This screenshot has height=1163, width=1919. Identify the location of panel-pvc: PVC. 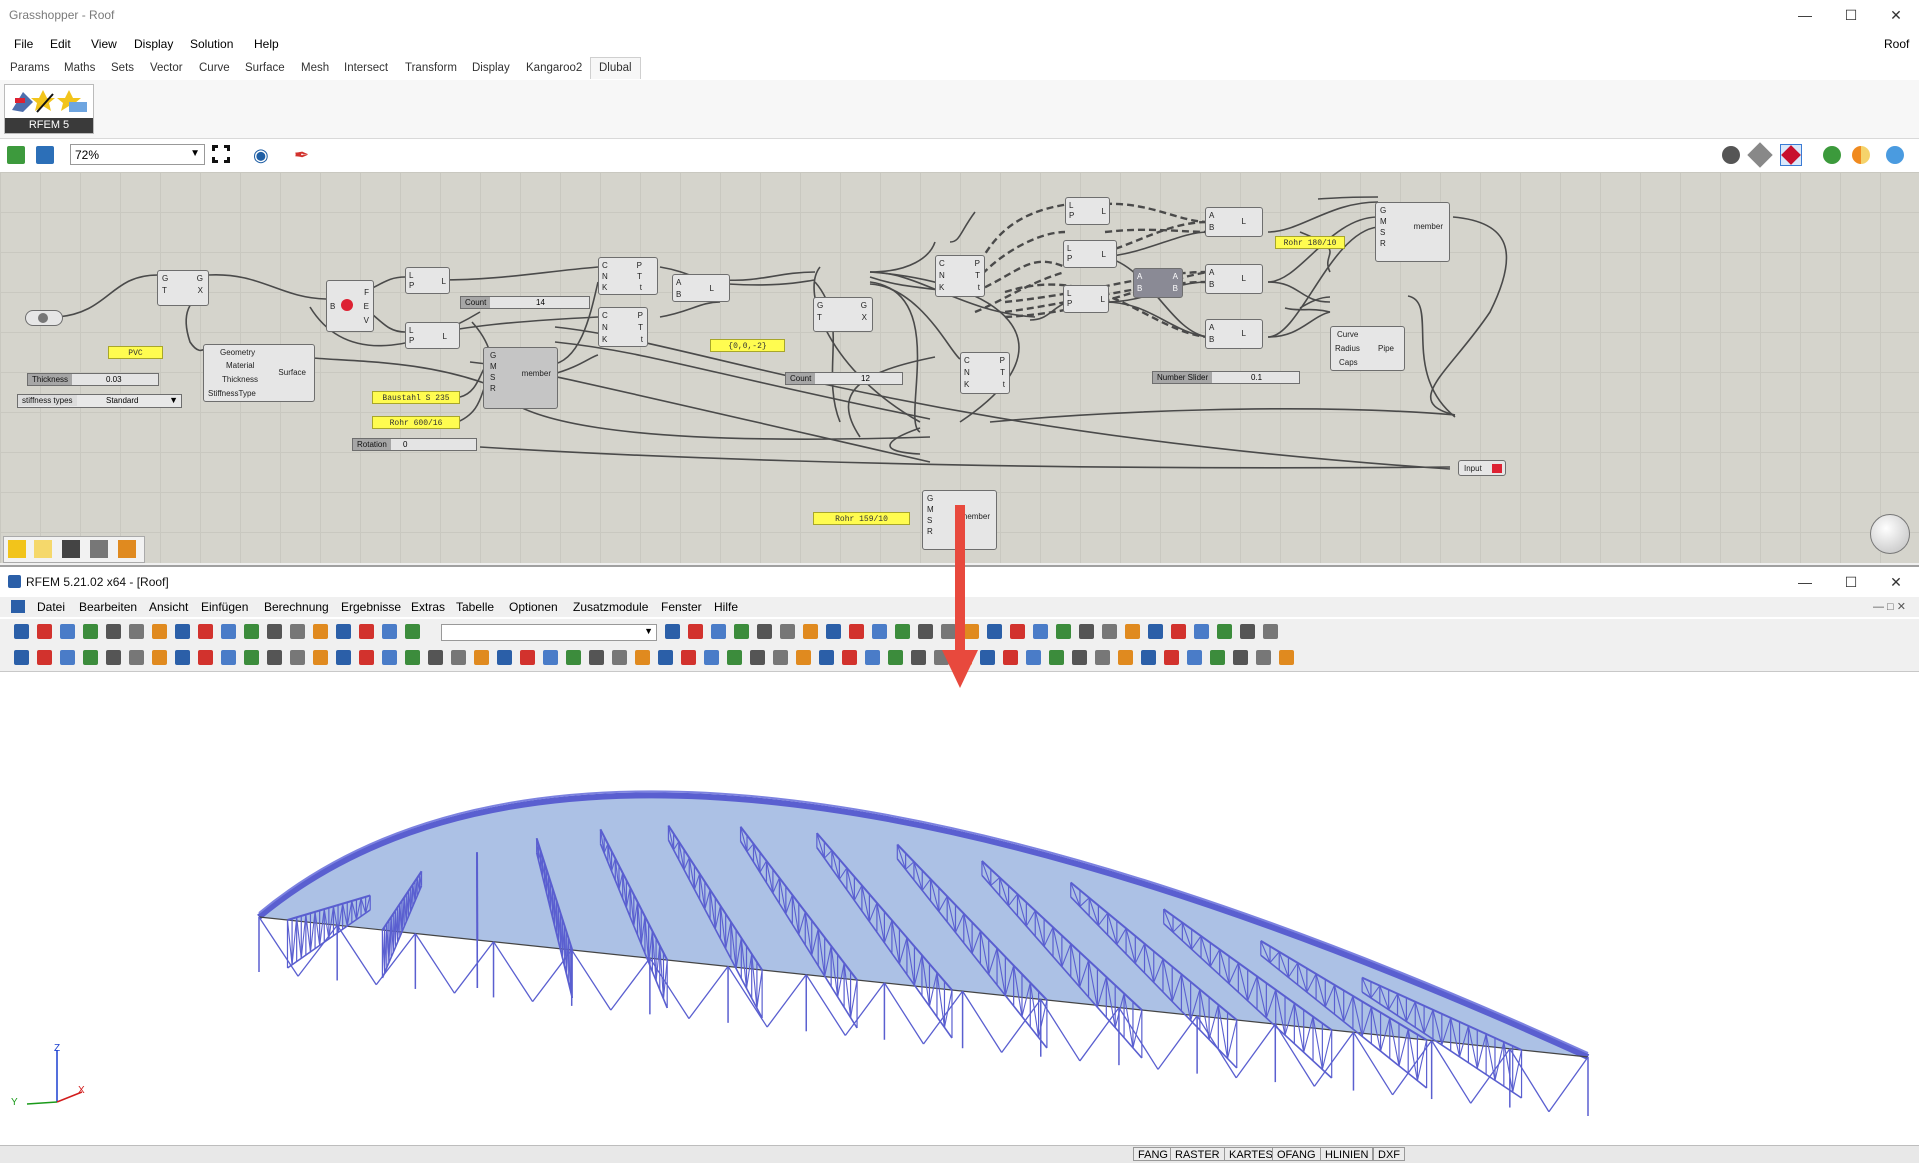
(135, 352).